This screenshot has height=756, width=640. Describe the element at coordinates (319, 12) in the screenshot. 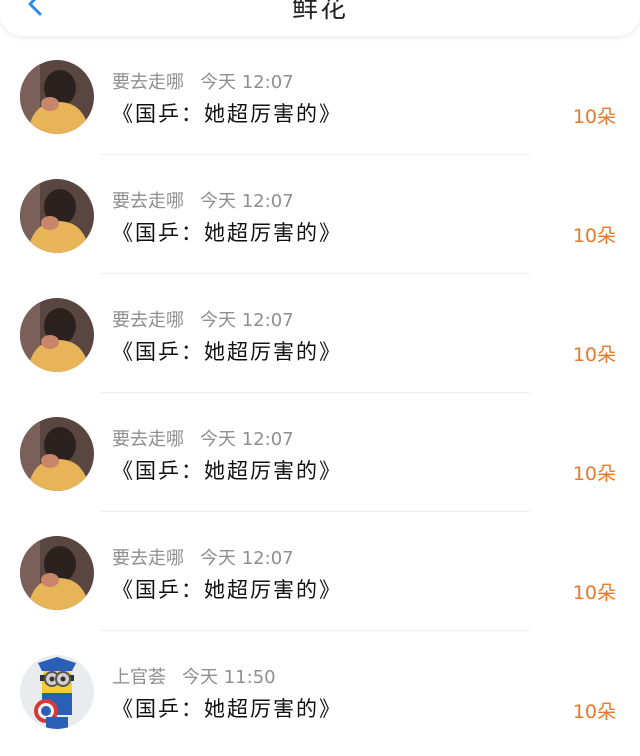

I see `page-title: 鲜花` at that location.